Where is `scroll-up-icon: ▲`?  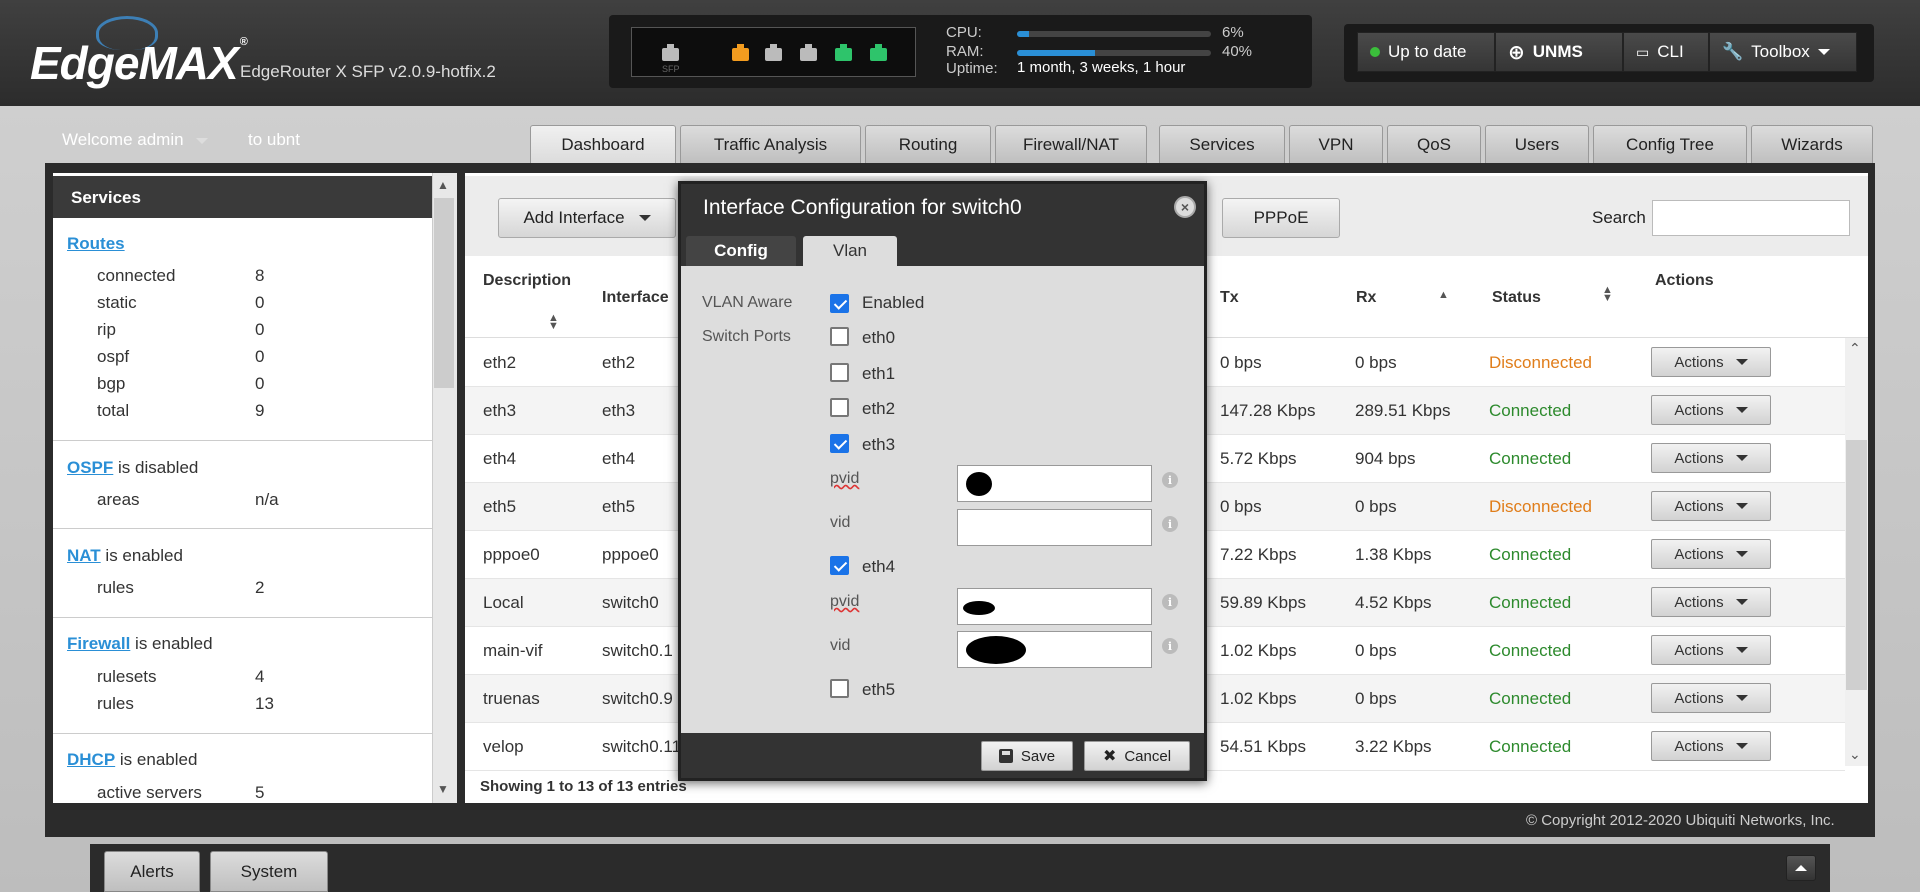
scroll-up-icon: ▲ is located at coordinates (443, 185).